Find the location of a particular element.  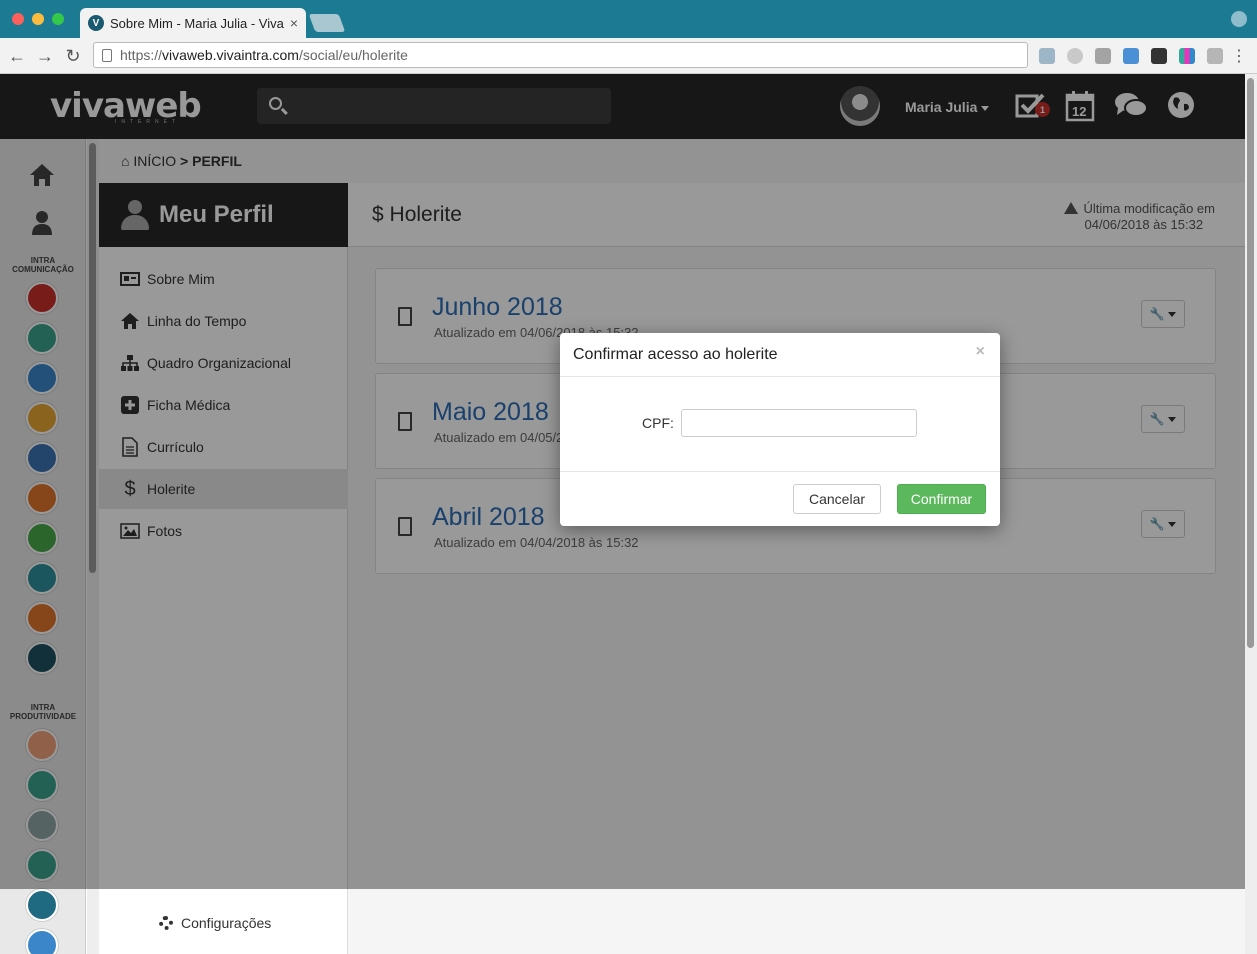

maximize-window-button is located at coordinates (58, 19).